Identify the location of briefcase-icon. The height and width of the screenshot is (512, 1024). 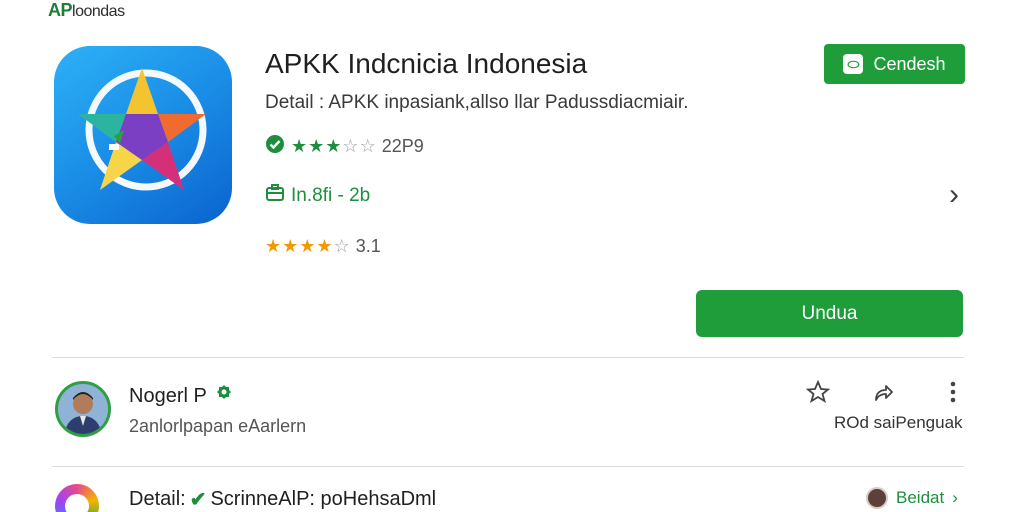
(275, 196).